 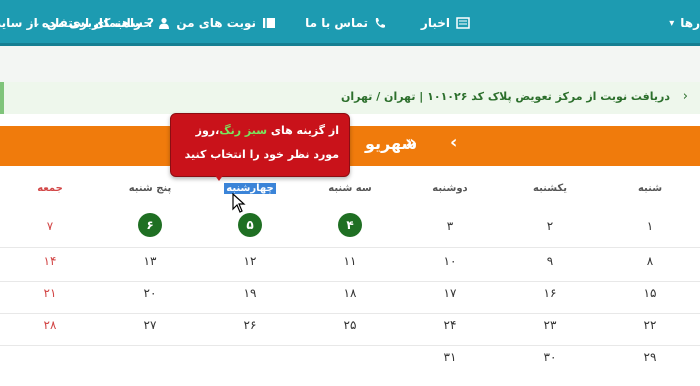 What do you see at coordinates (350, 261) in the screenshot?
I see `calendar-day: ۱۱` at bounding box center [350, 261].